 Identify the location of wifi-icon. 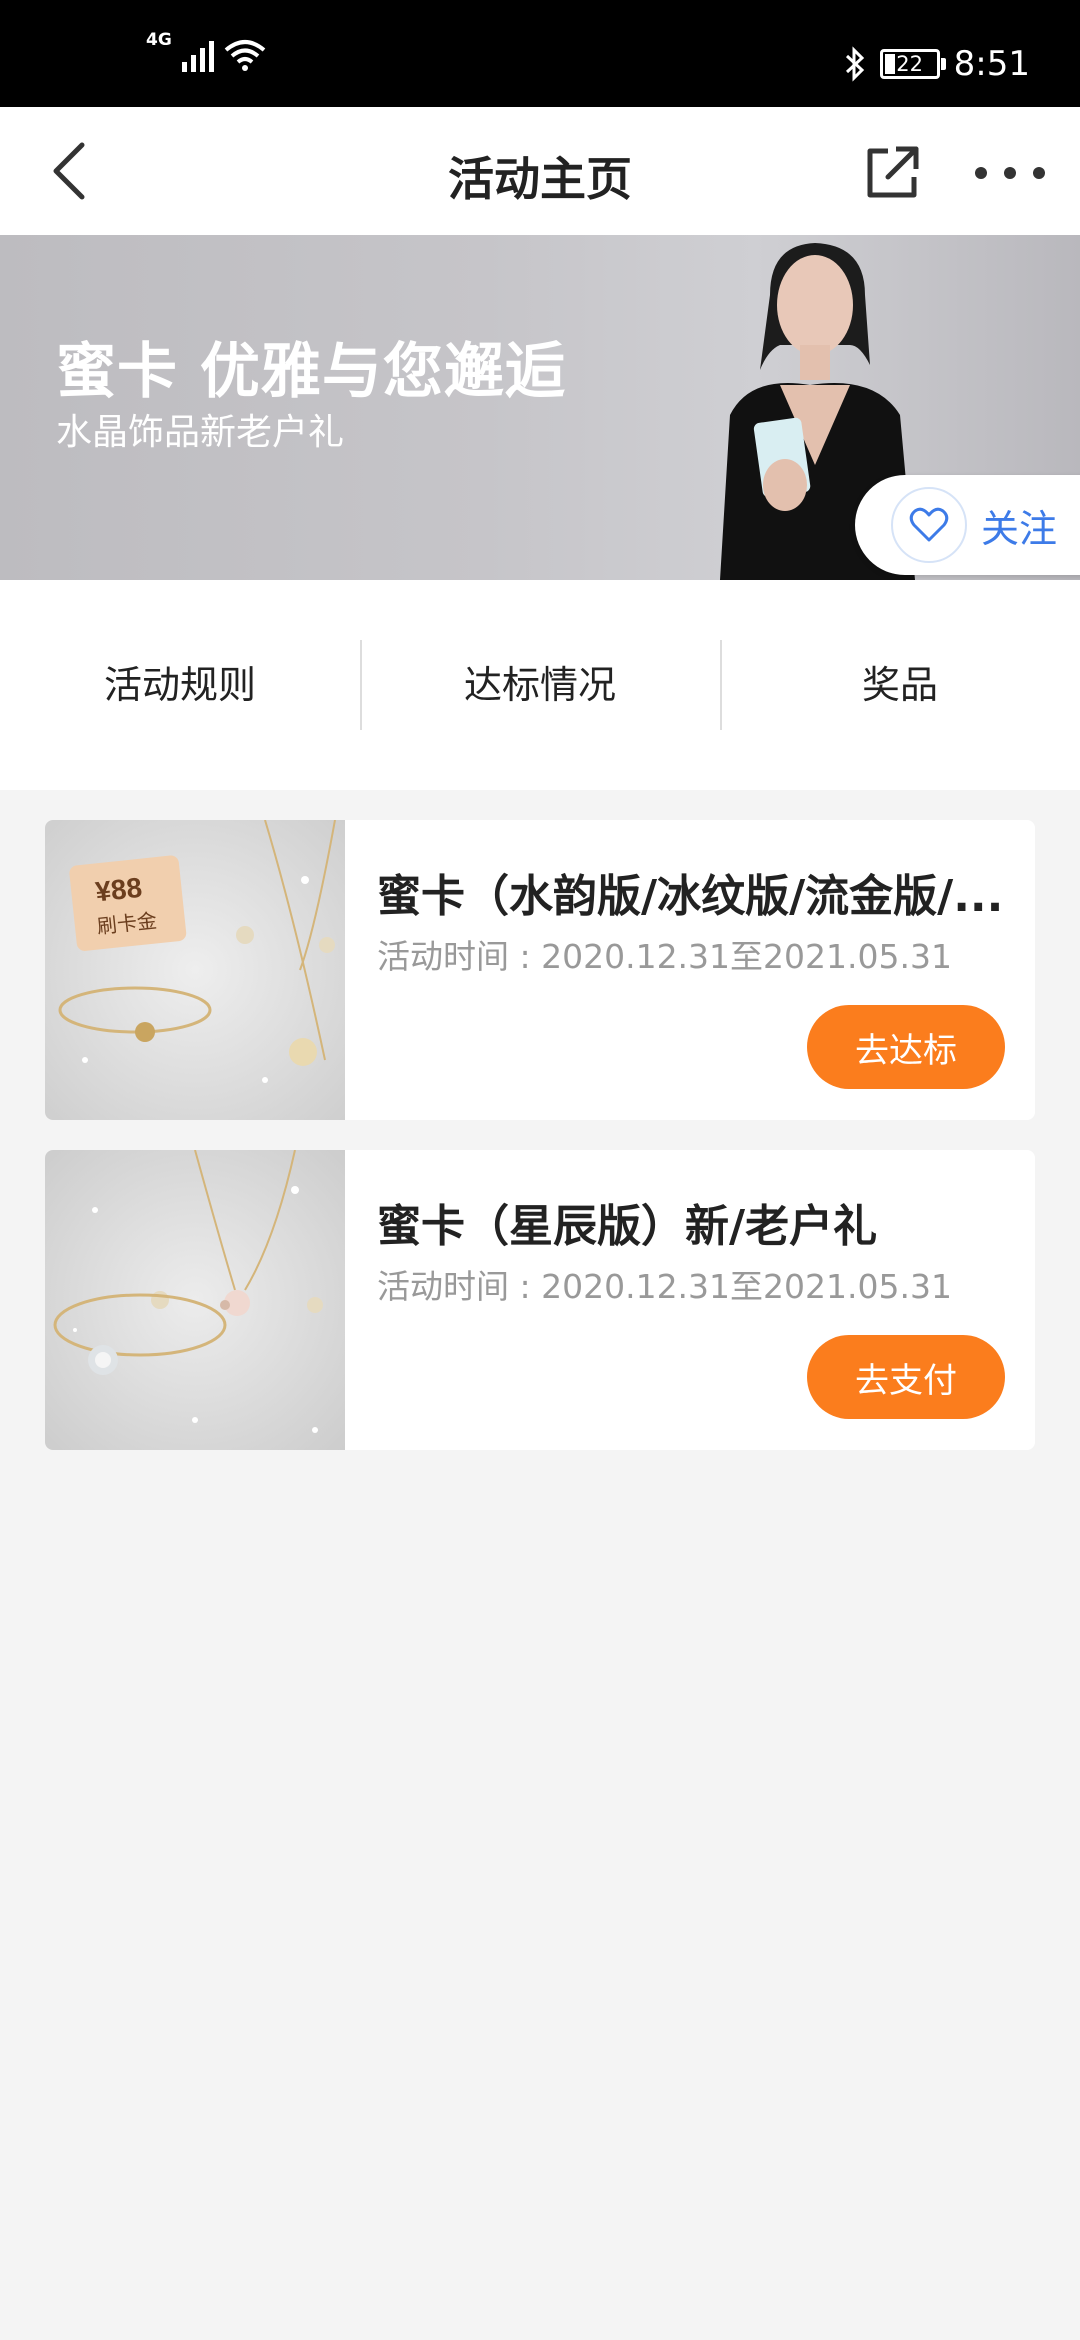
(245, 55).